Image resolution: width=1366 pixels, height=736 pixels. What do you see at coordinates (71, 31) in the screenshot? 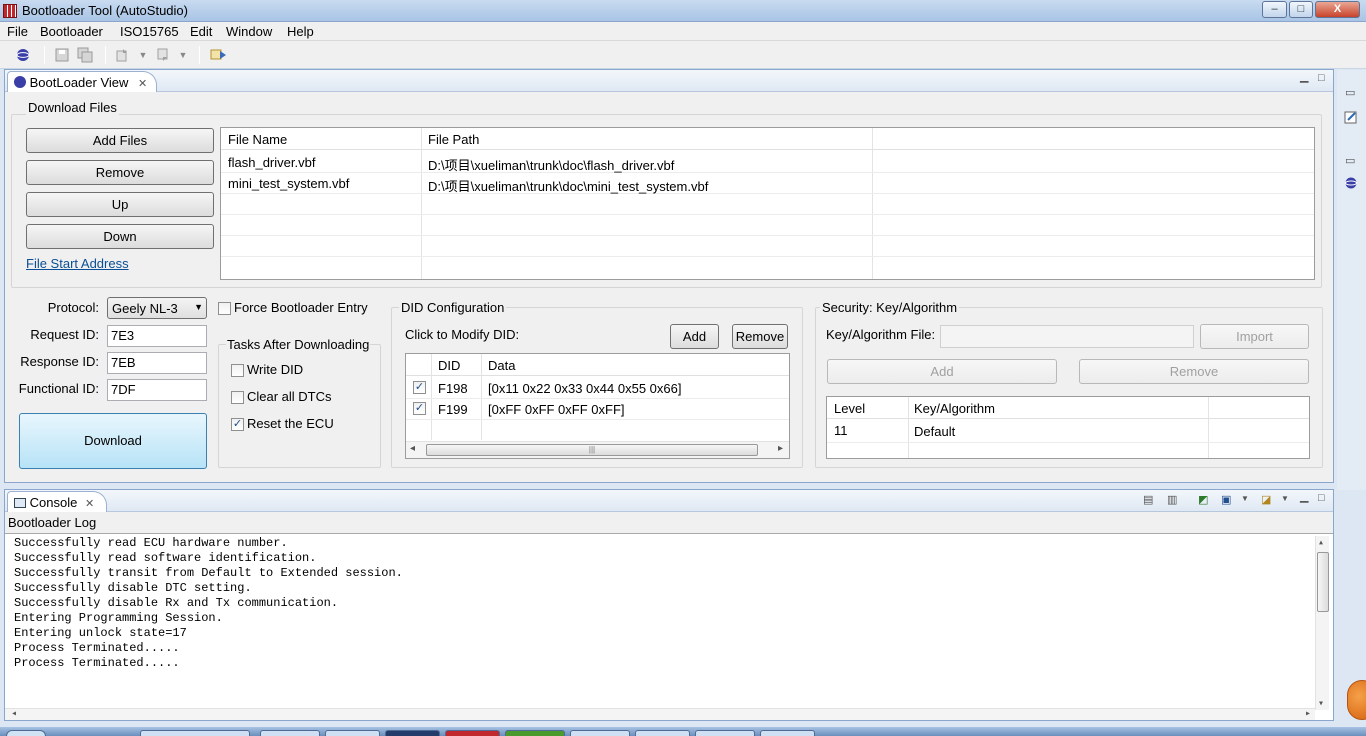
I see `menu-bootloader: Bootloader` at bounding box center [71, 31].